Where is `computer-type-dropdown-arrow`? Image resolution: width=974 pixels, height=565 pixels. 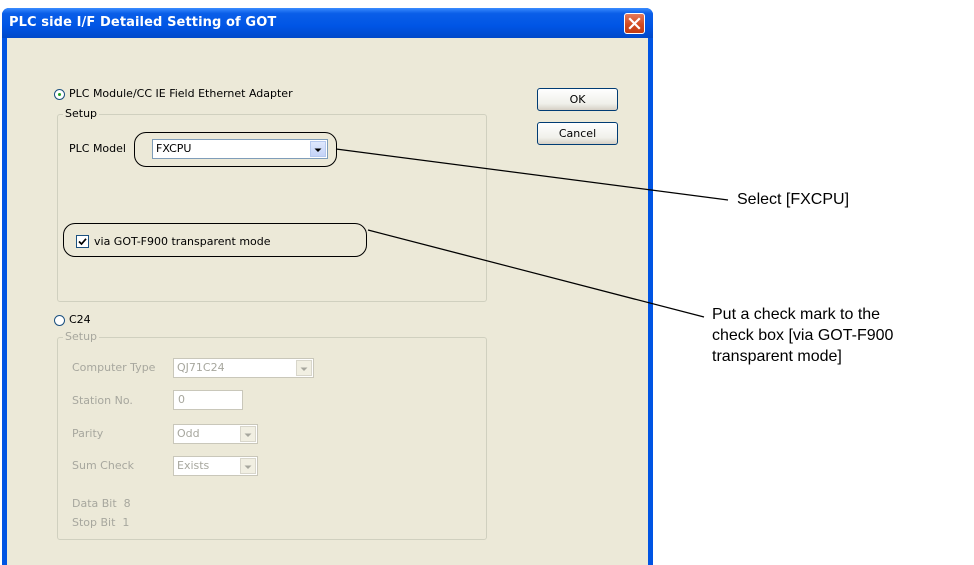
computer-type-dropdown-arrow is located at coordinates (304, 368).